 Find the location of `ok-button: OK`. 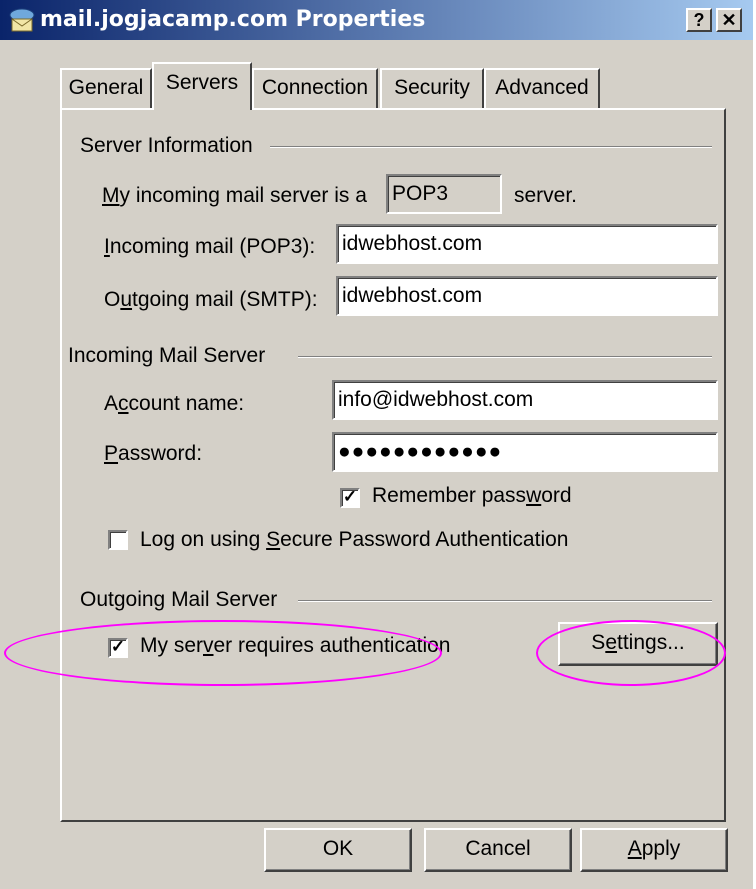

ok-button: OK is located at coordinates (338, 850).